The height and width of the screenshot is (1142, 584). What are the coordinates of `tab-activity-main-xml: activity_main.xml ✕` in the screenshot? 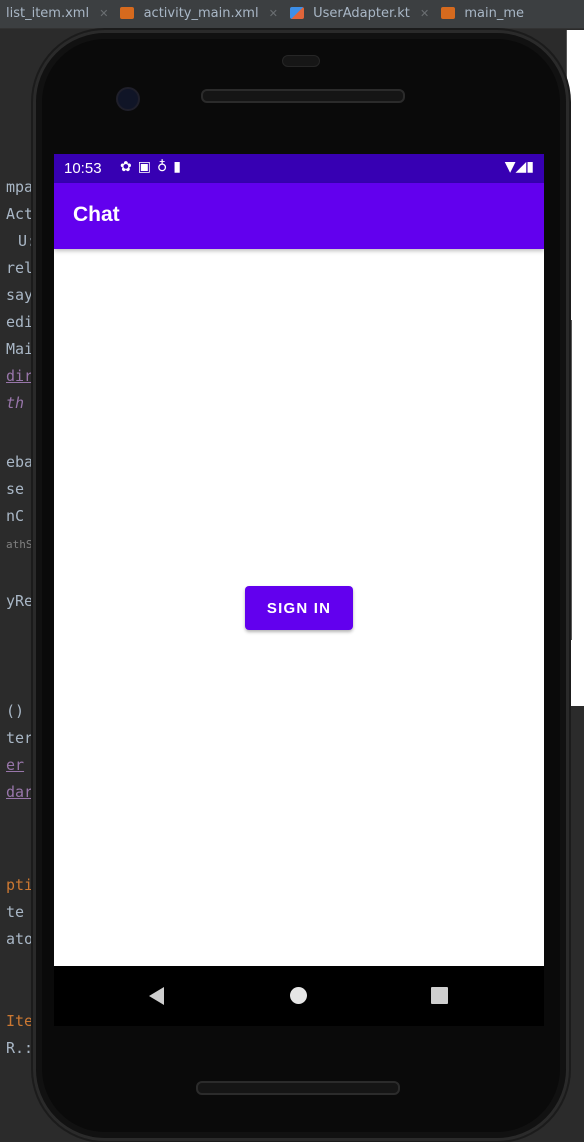 It's located at (199, 14).